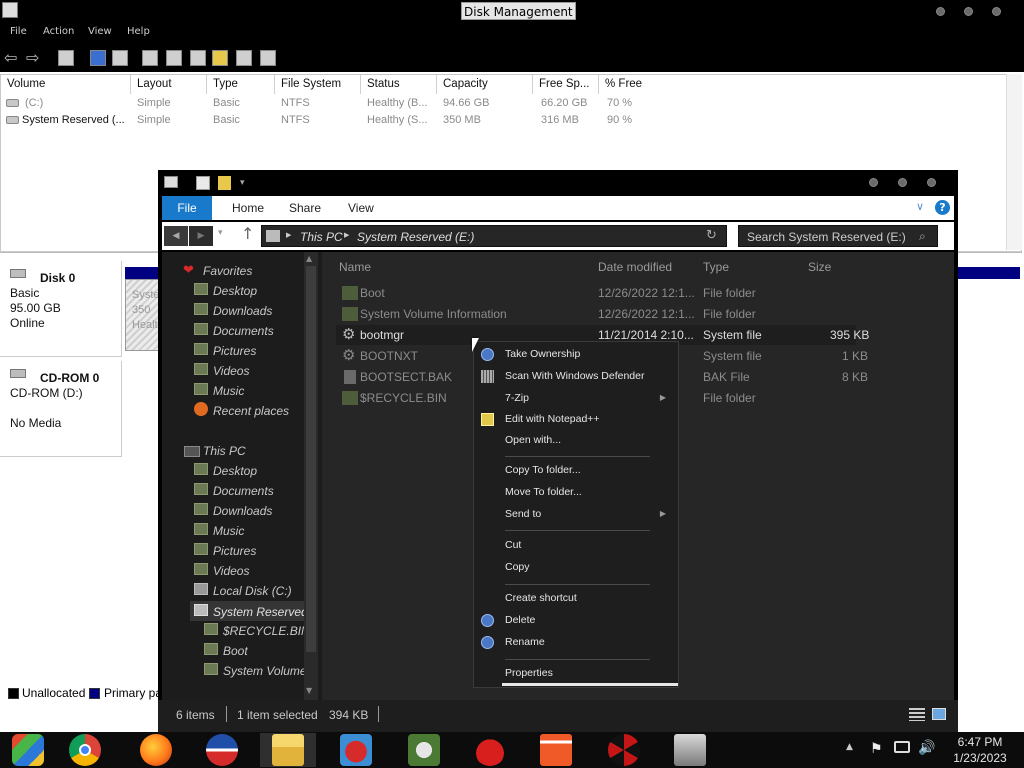 Image resolution: width=1024 pixels, height=768 pixels. Describe the element at coordinates (203, 183) in the screenshot. I see `properties-quick-icon` at that location.